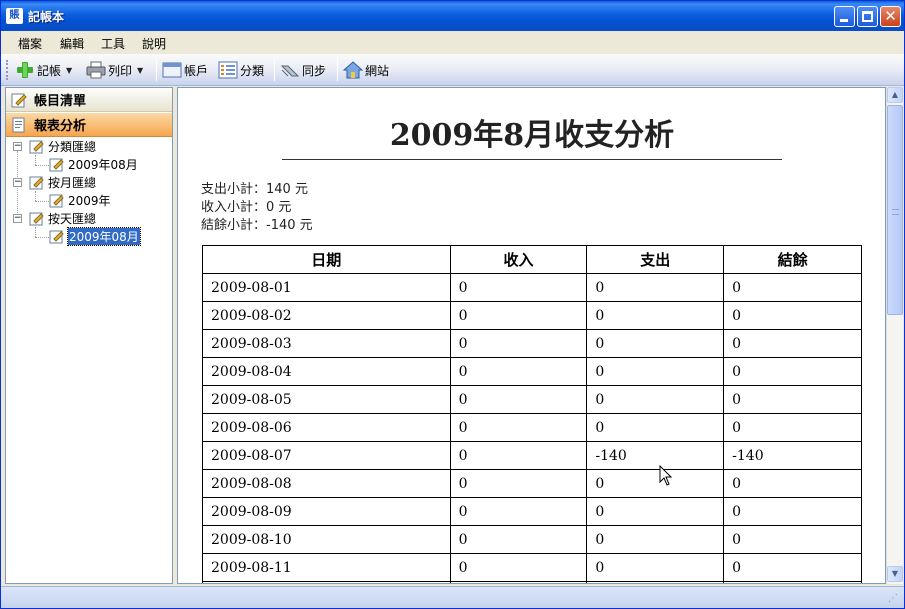  Describe the element at coordinates (894, 335) in the screenshot. I see `vertical-scrollbar: ▲ ▼` at that location.